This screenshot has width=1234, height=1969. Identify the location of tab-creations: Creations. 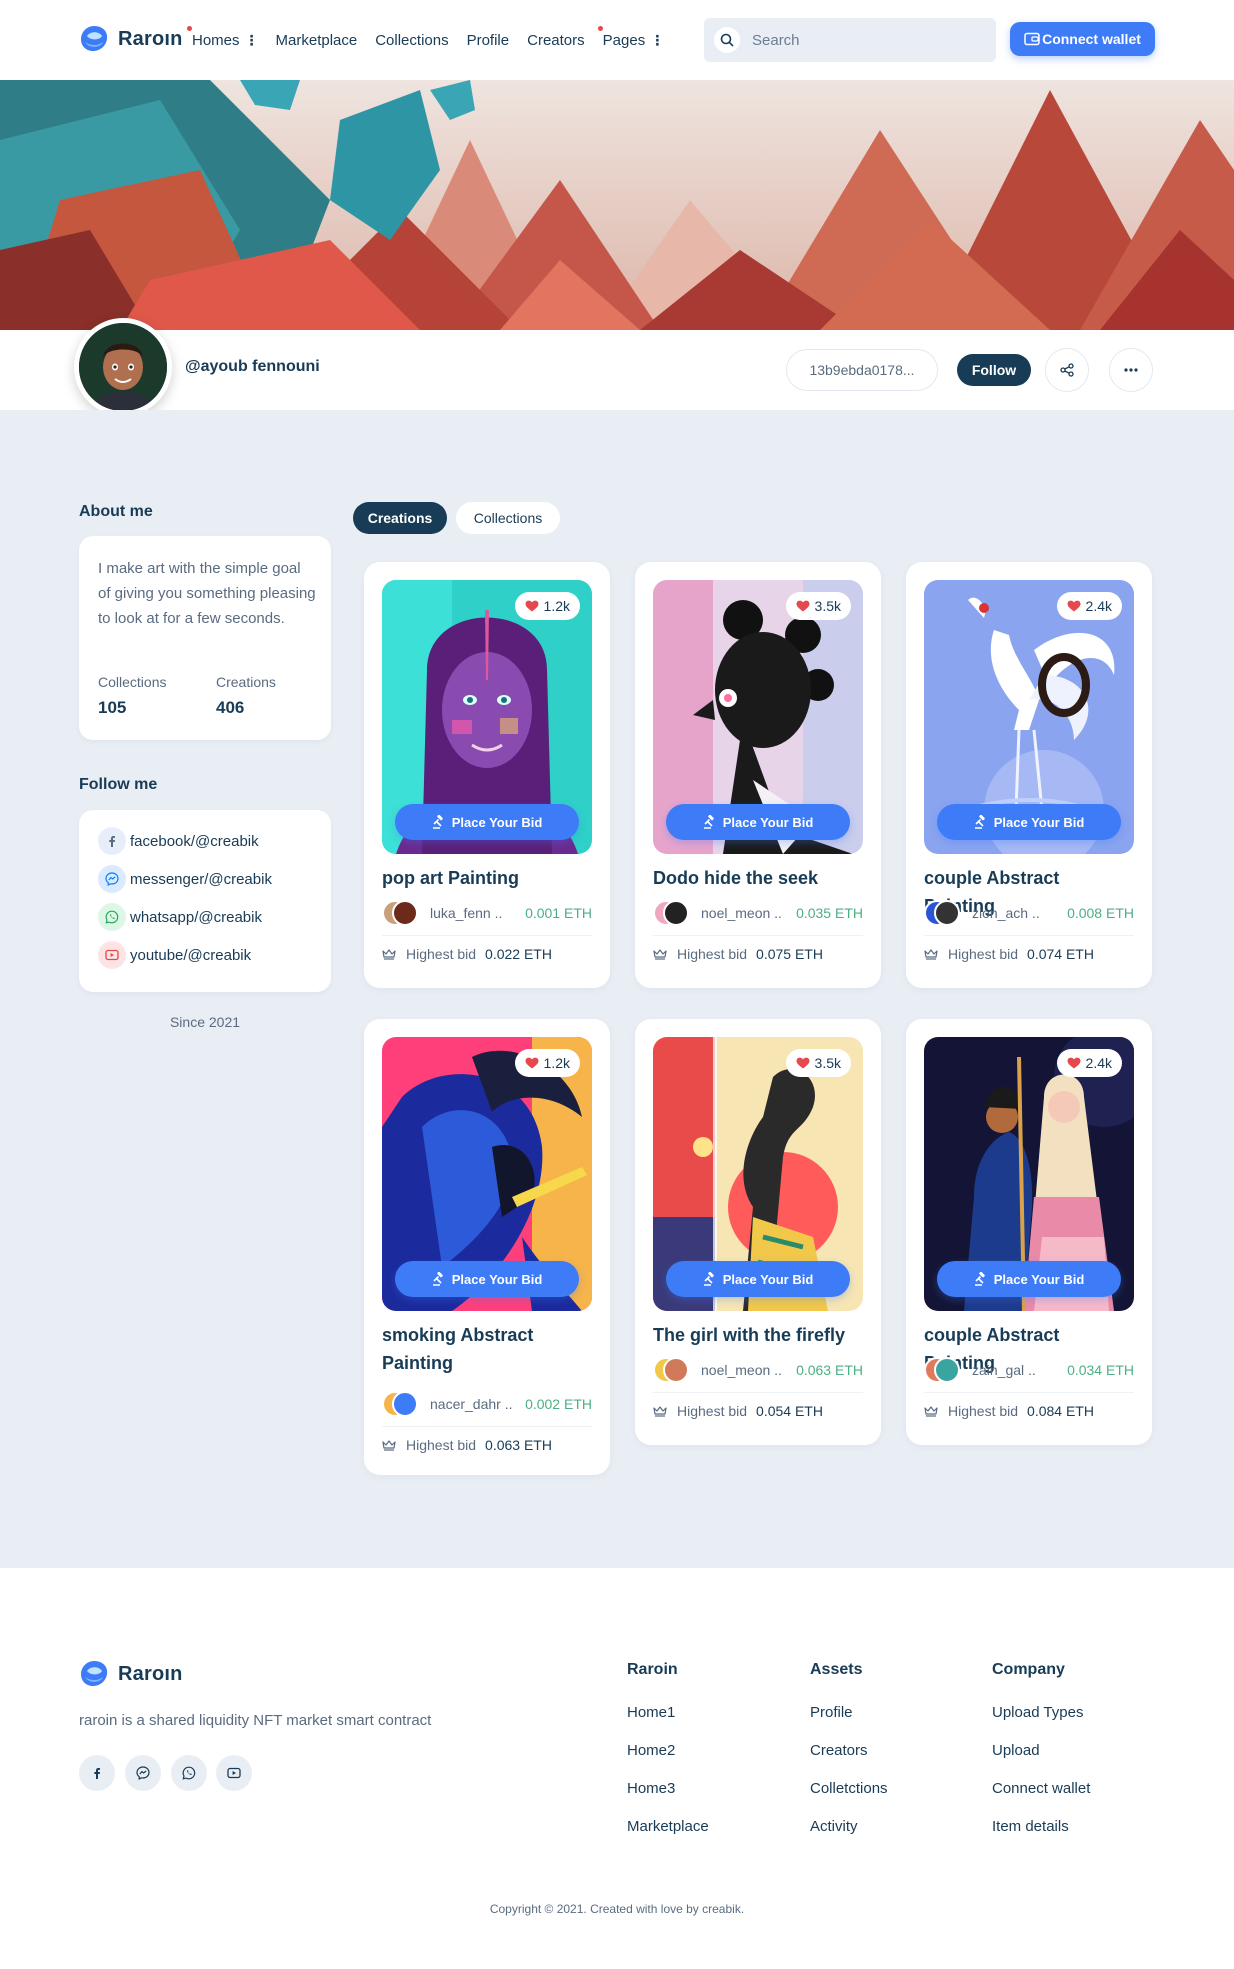
(400, 518).